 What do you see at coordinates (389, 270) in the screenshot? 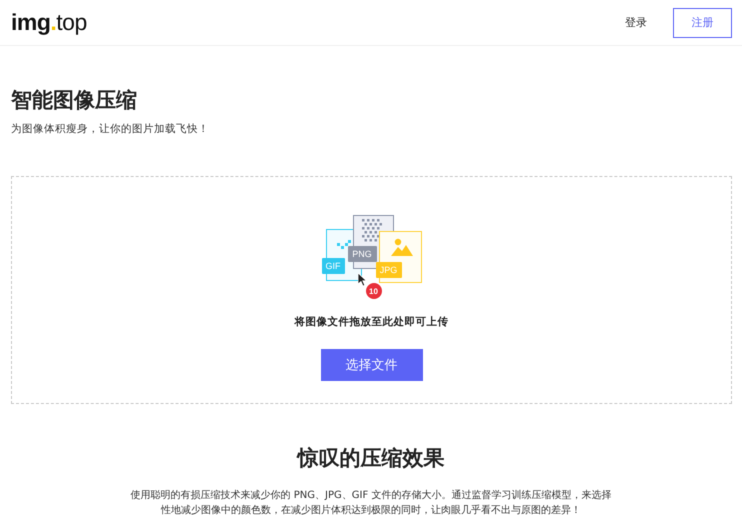
I see `file-type-tag: JPG` at bounding box center [389, 270].